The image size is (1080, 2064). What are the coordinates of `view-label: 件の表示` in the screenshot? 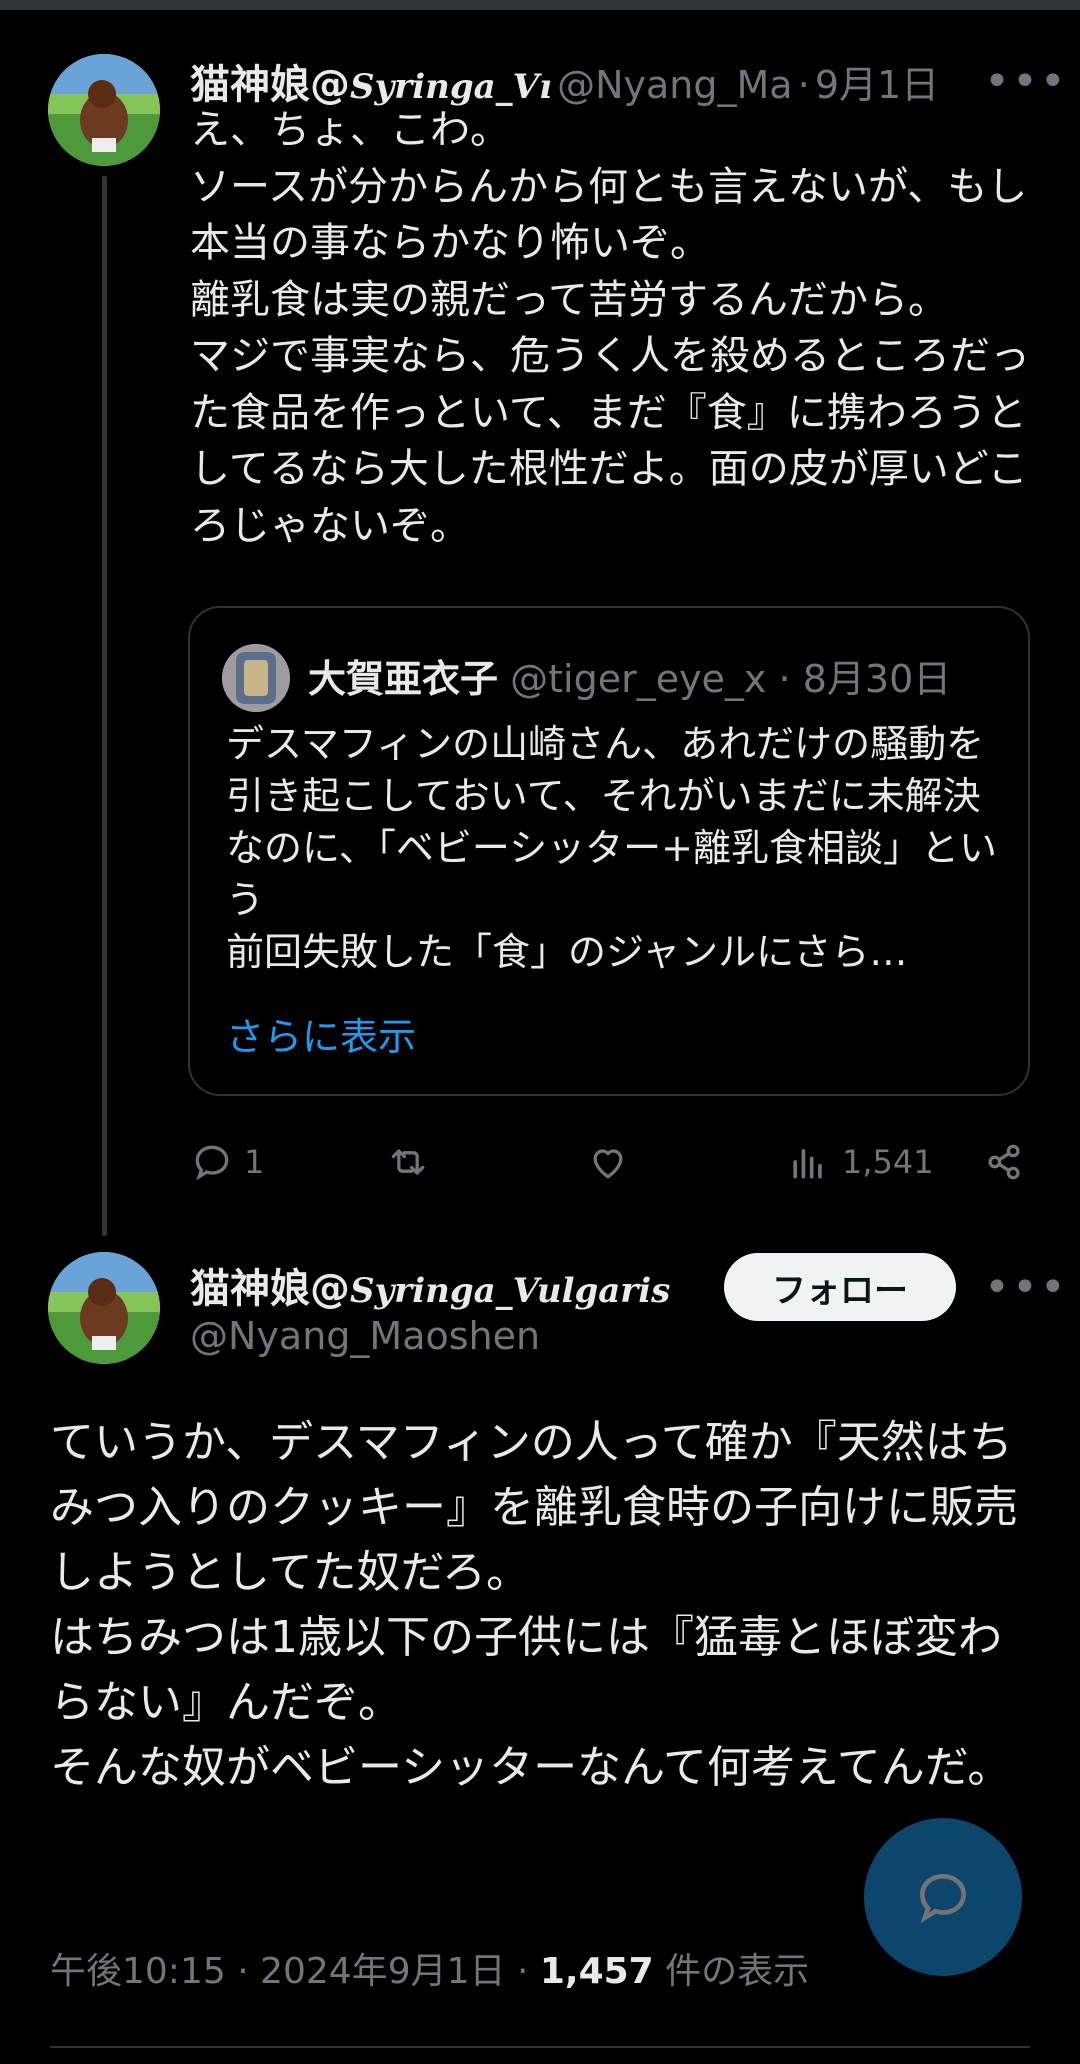 It's located at (731, 1971).